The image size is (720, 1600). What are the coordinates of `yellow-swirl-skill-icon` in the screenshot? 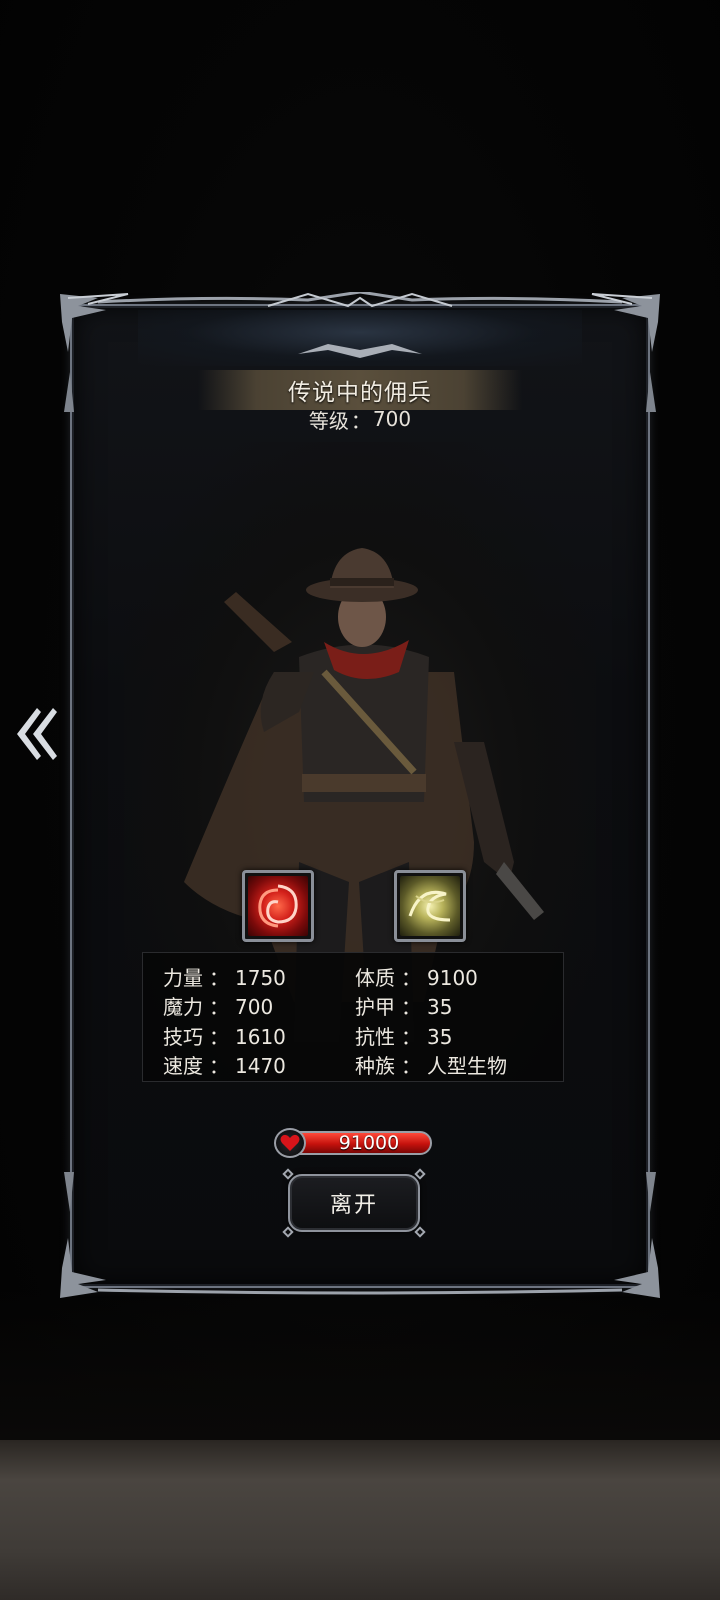 It's located at (430, 906).